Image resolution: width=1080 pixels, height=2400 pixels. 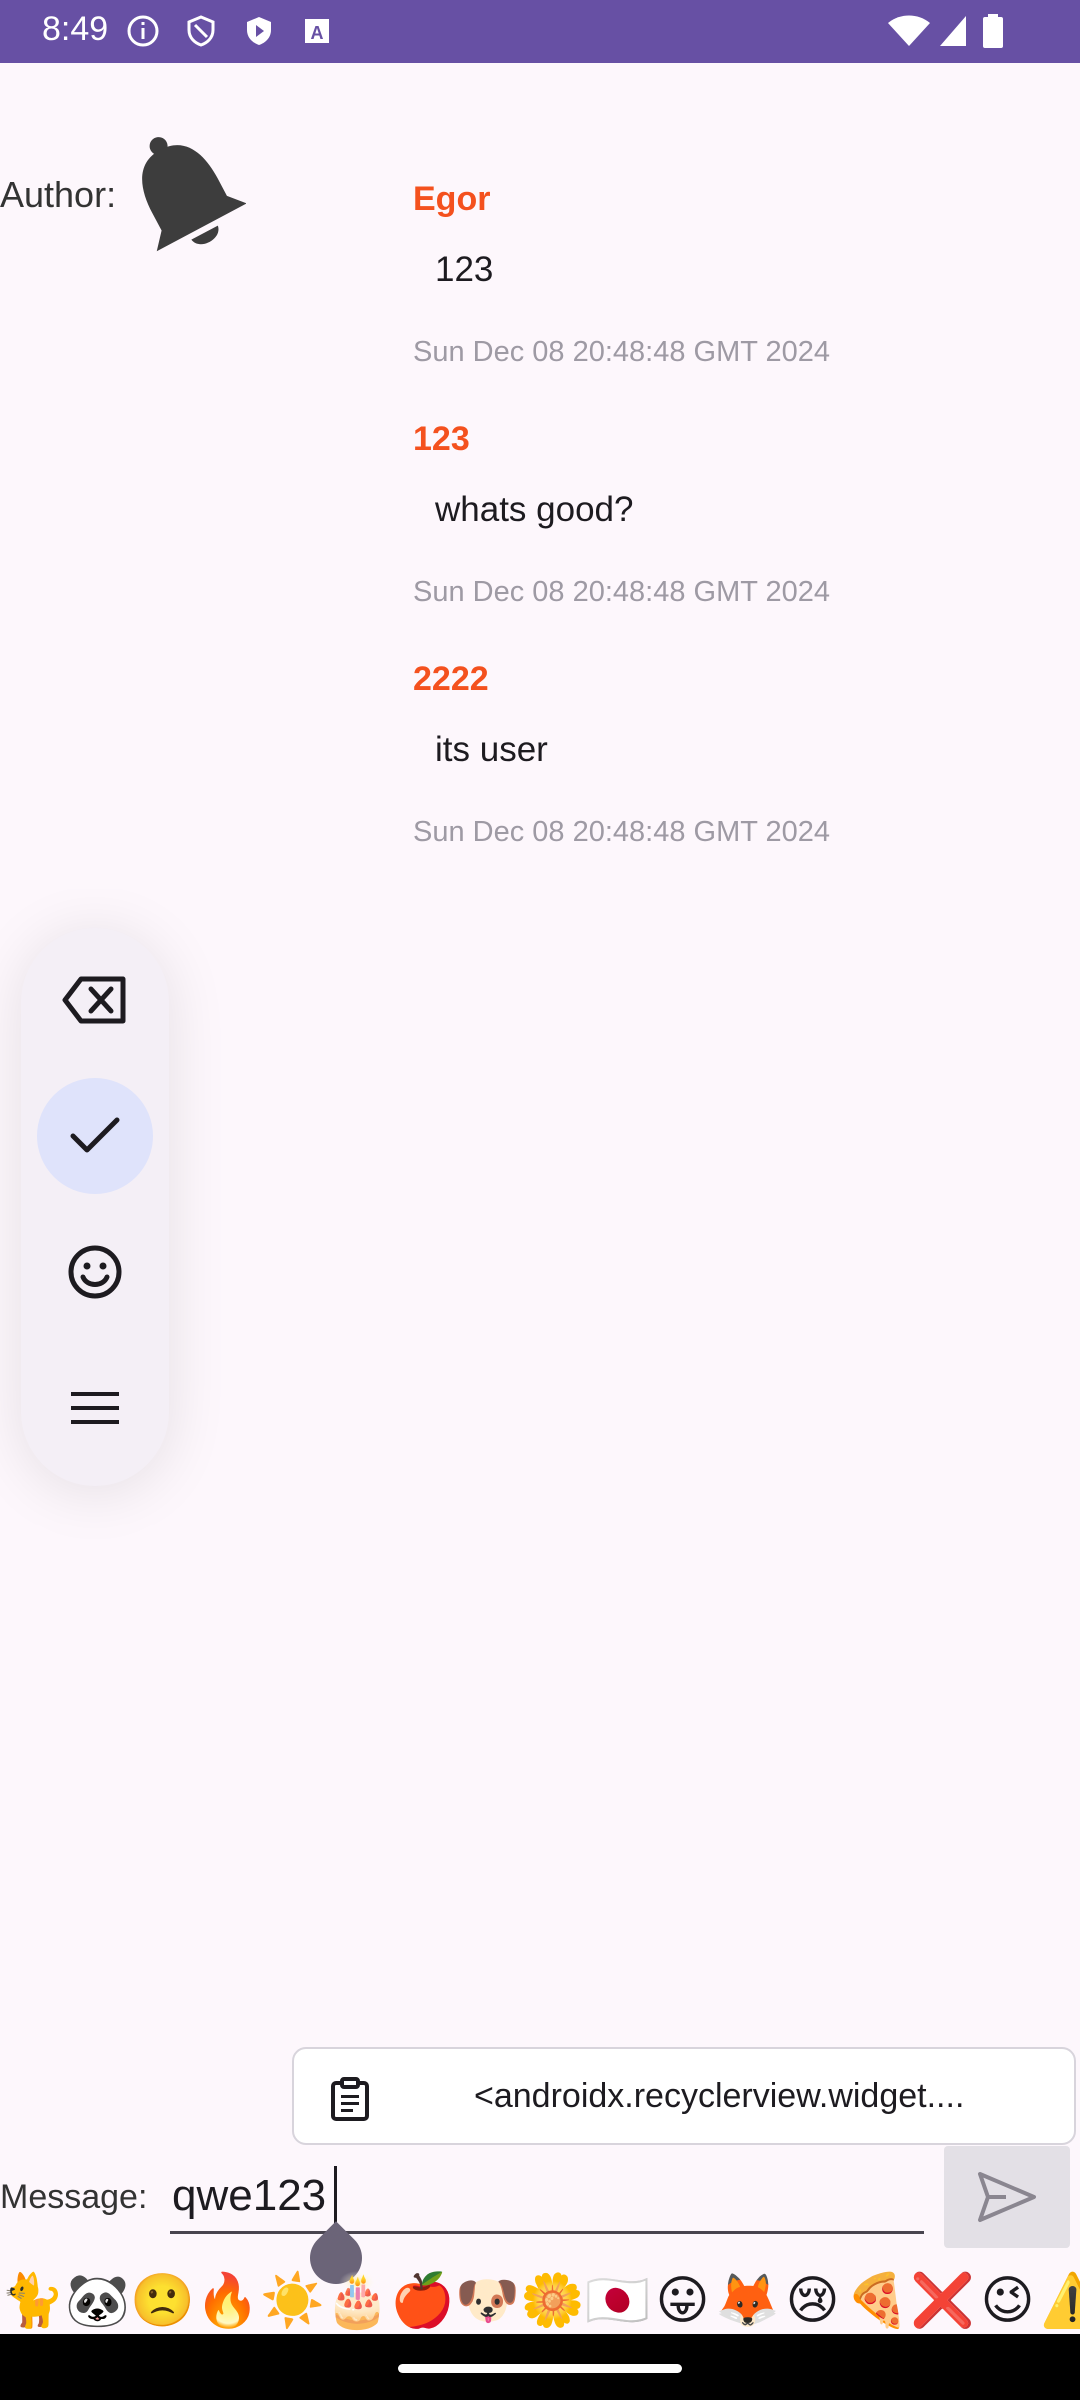 I want to click on home-gesture-handle, so click(x=540, y=2368).